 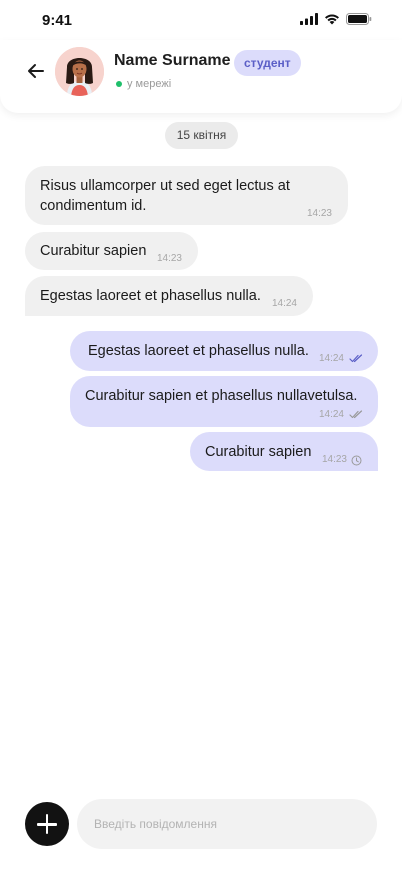 What do you see at coordinates (267, 63) in the screenshot?
I see `role-badge: студент` at bounding box center [267, 63].